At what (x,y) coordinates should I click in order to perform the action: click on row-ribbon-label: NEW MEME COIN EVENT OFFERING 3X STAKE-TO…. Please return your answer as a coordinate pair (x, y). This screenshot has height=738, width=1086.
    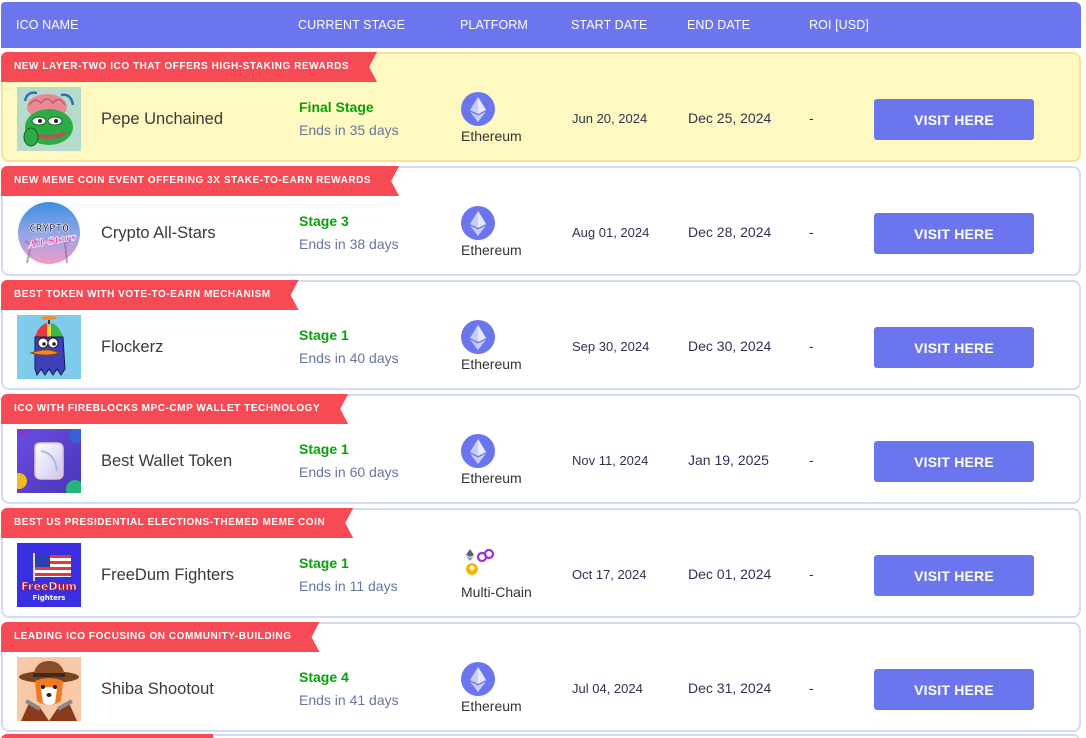
    Looking at the image, I should click on (200, 181).